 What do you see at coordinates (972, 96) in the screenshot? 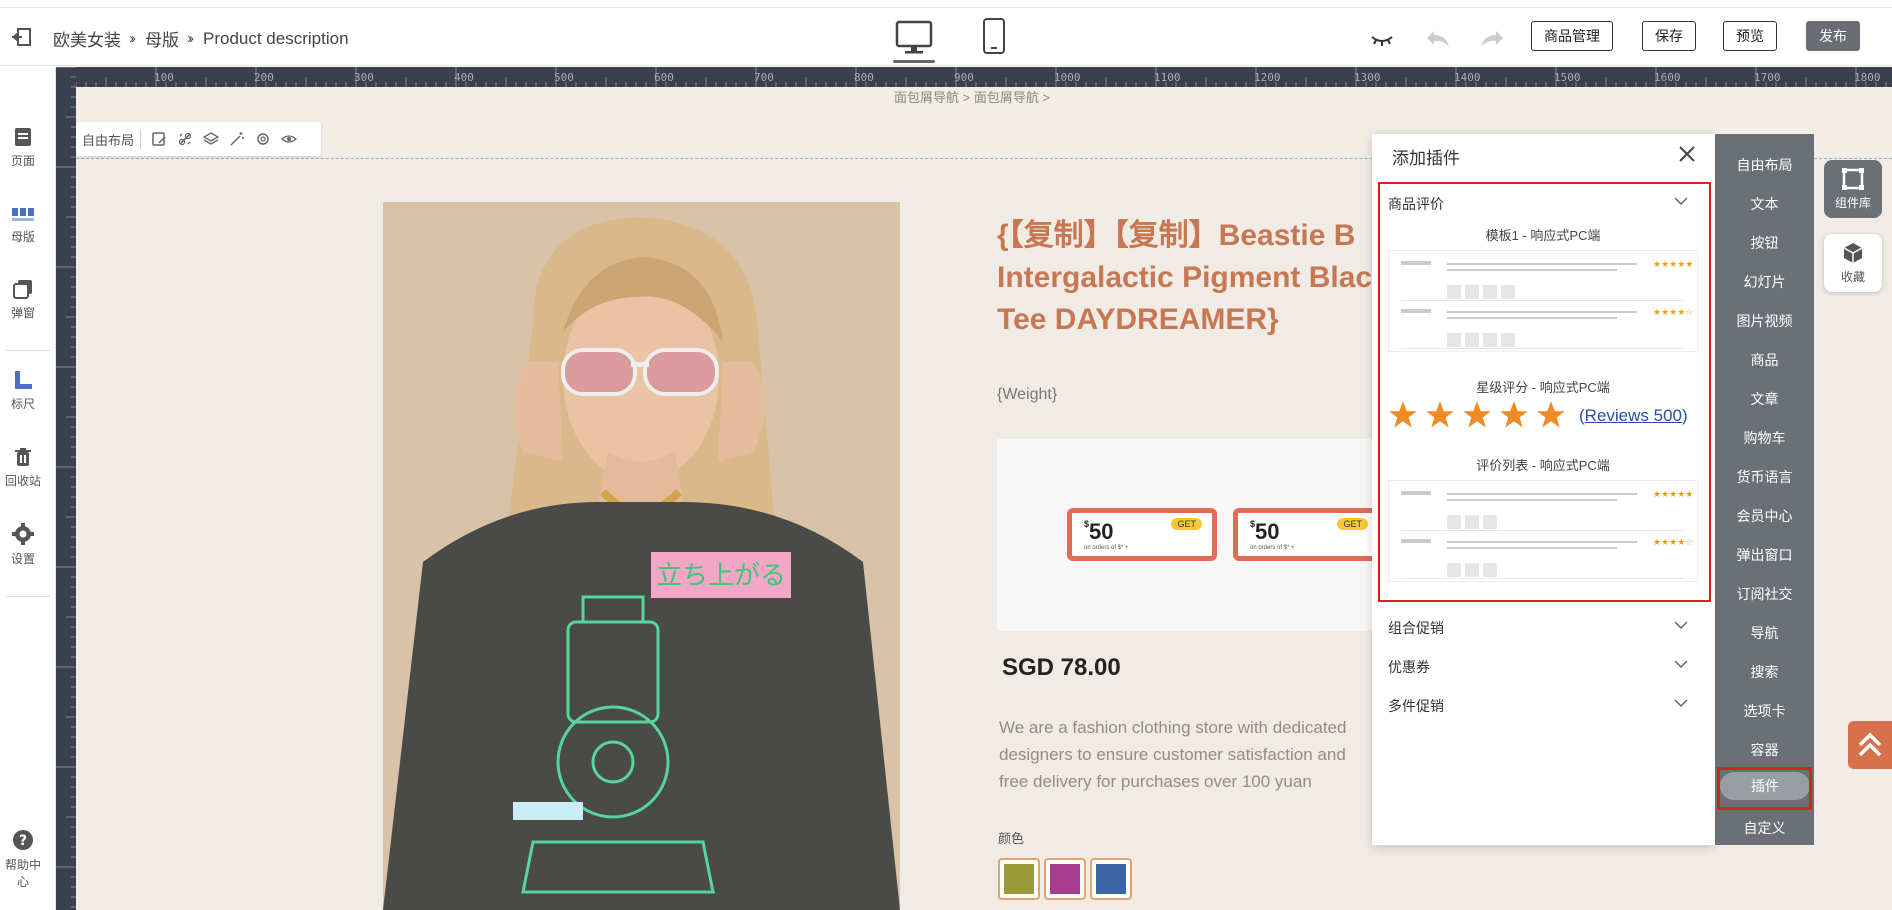
I see `breadcrumb-widget: 面包屑导航 > 面包屑导航 >` at bounding box center [972, 96].